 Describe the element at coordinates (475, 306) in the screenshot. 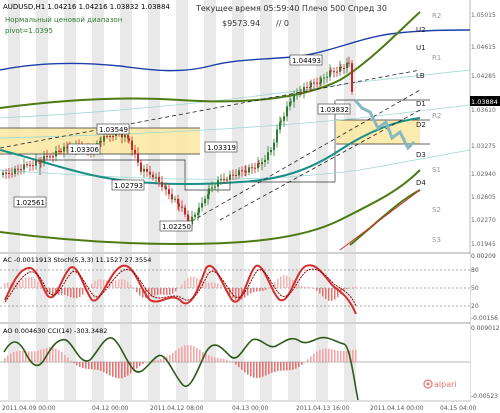

I see `svg-text: 20` at that location.